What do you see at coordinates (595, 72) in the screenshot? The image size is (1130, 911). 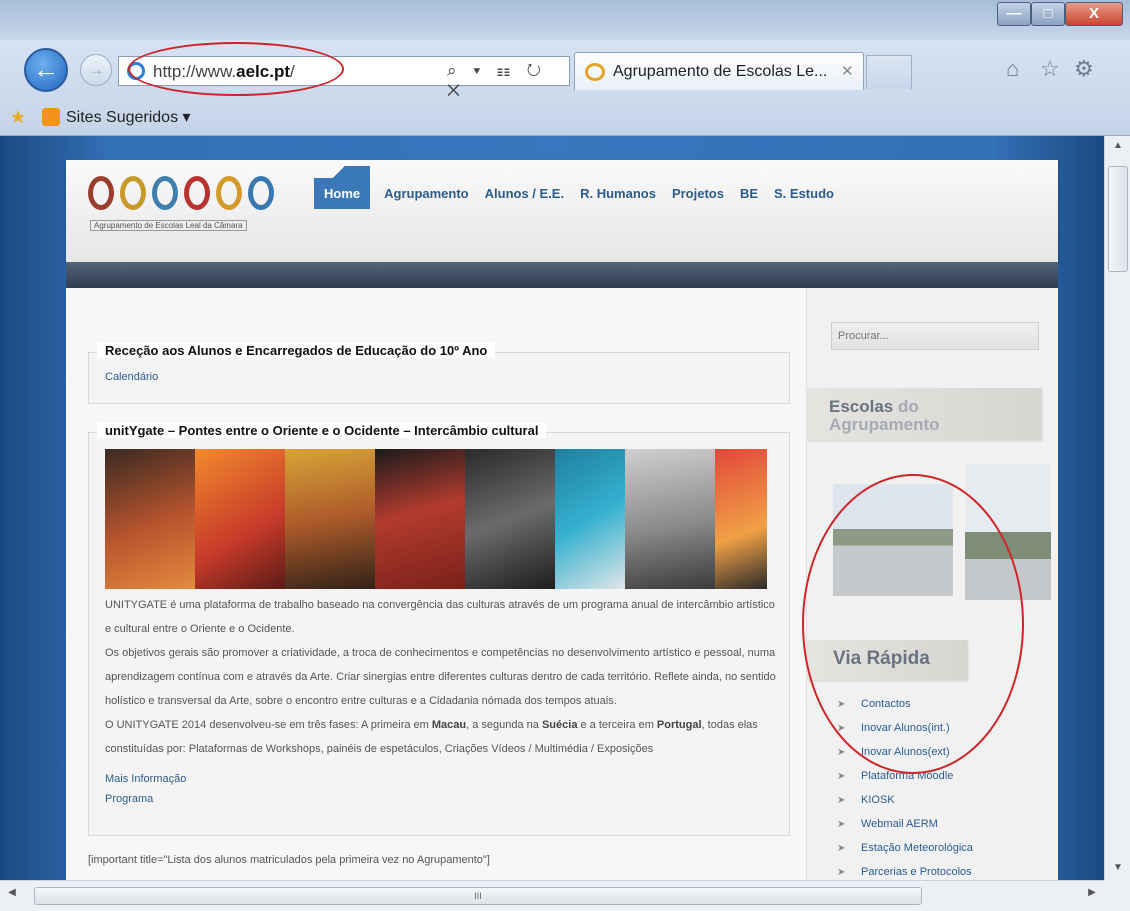 I see `ie-tab-icon` at bounding box center [595, 72].